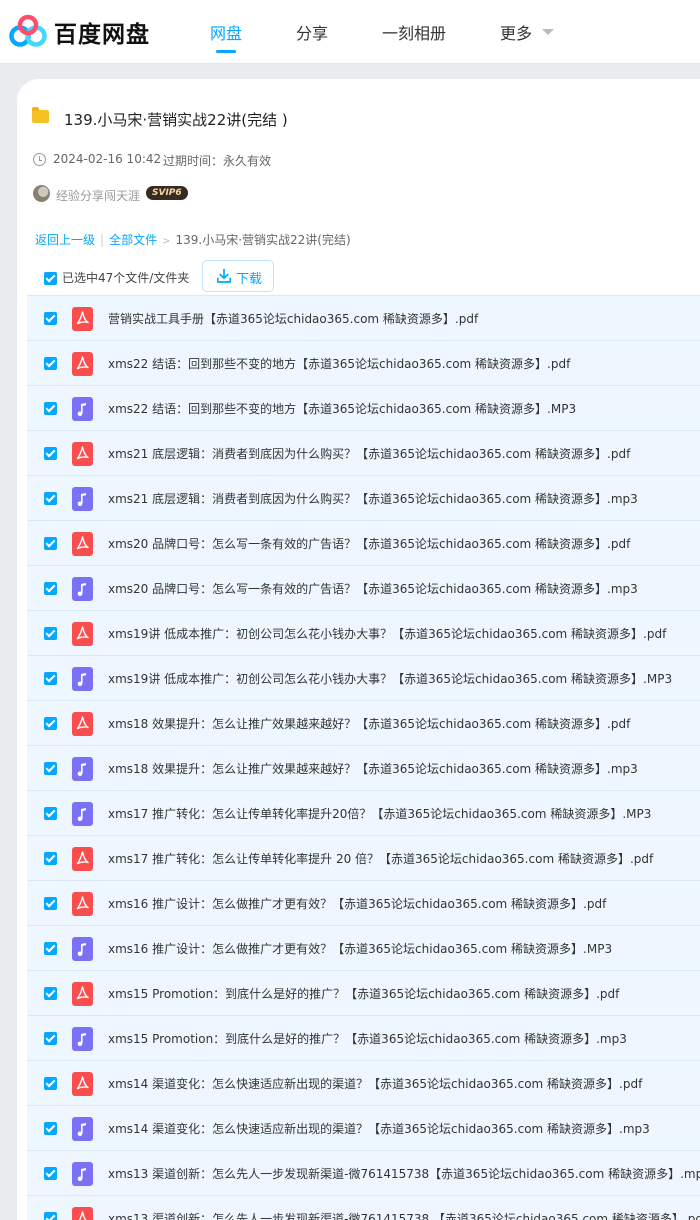 This screenshot has width=700, height=1220. What do you see at coordinates (293, 318) in the screenshot?
I see `file-name: 营销实战工具手册【赤道365论坛chidao365.com 稀缺资源多】.pdf` at bounding box center [293, 318].